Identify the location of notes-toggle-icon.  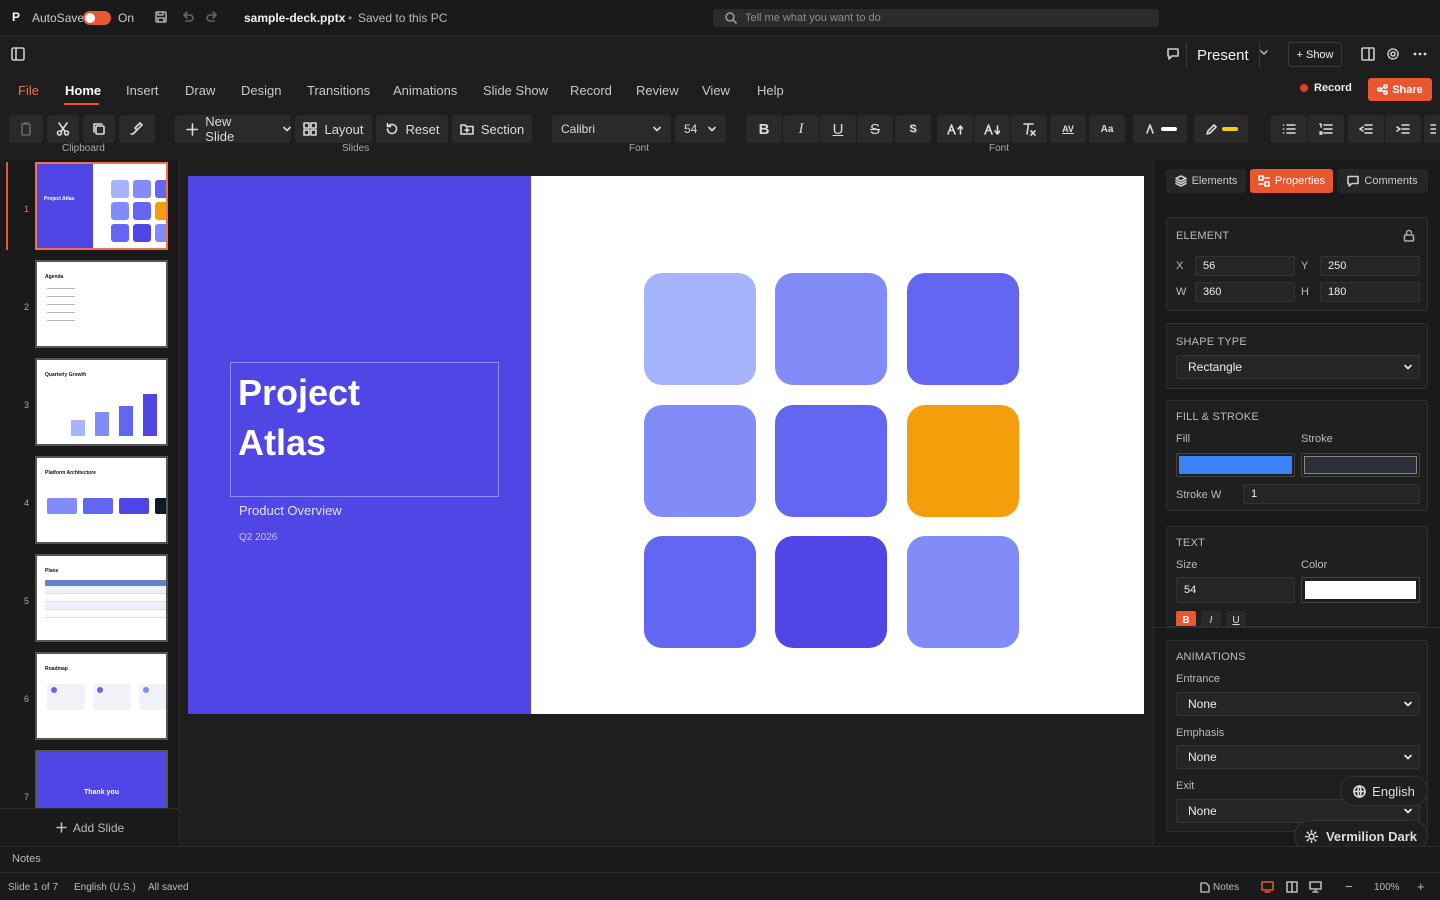
(1205, 887).